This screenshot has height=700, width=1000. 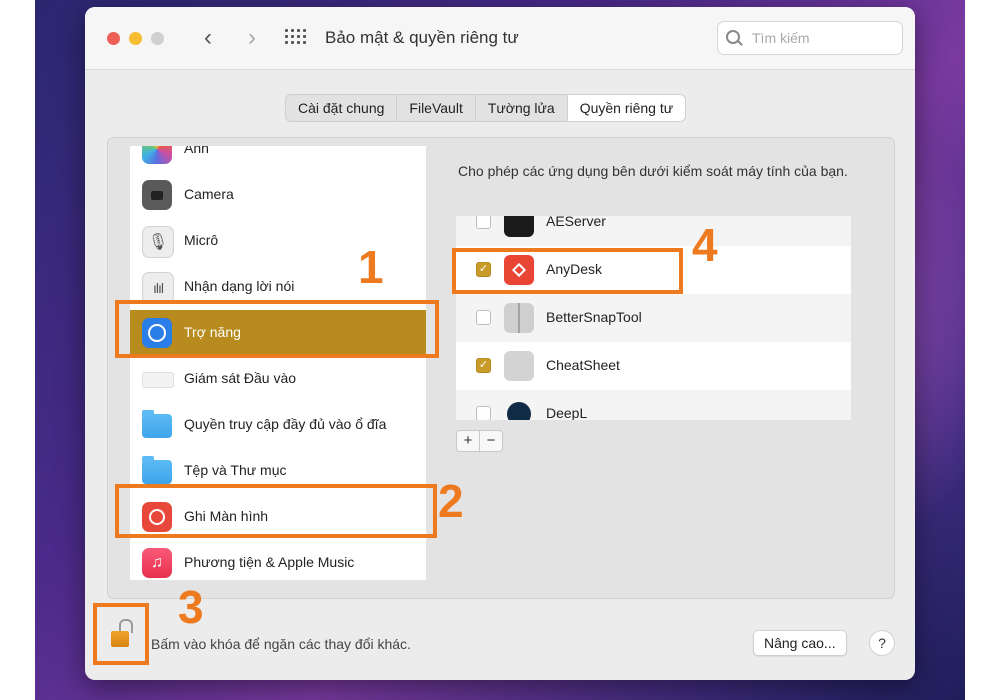 I want to click on app-row-cheatsheet: ✓ CheatSheet, so click(x=653, y=366).